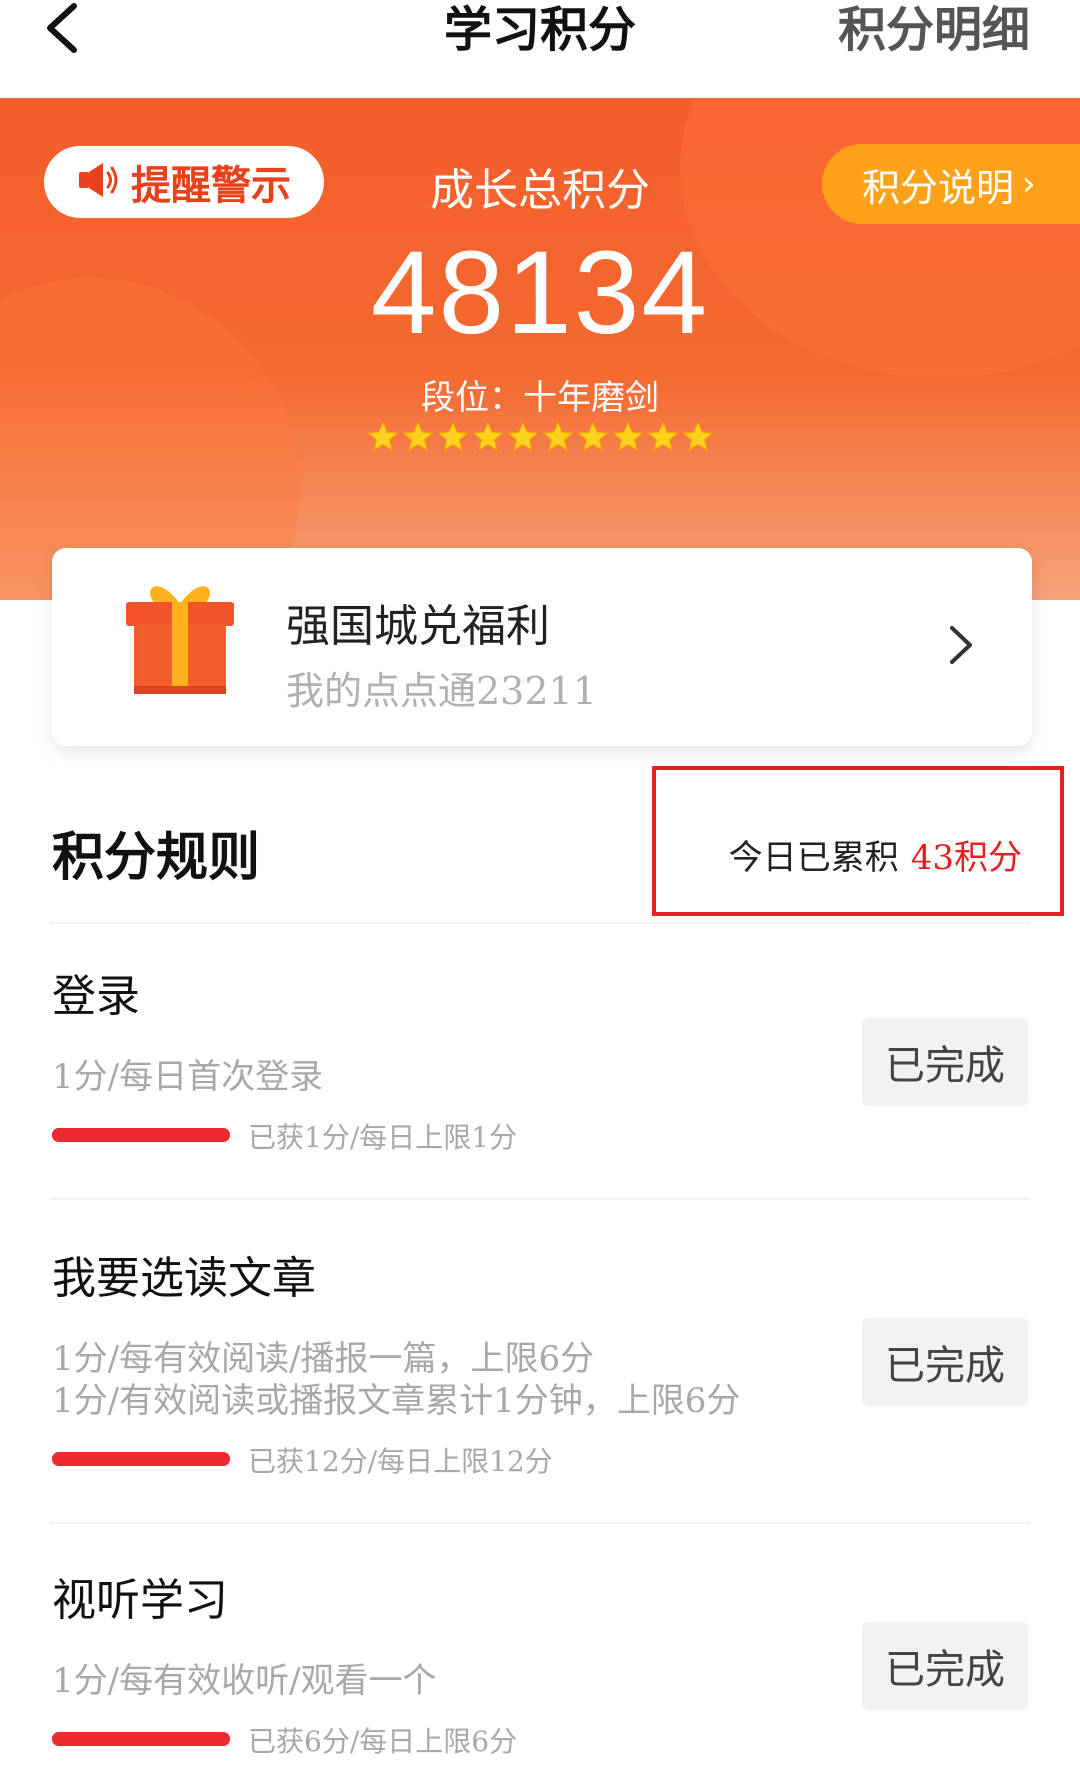 The width and height of the screenshot is (1080, 1791). What do you see at coordinates (441, 691) in the screenshot?
I see `points-balance: 我的点点通23211` at bounding box center [441, 691].